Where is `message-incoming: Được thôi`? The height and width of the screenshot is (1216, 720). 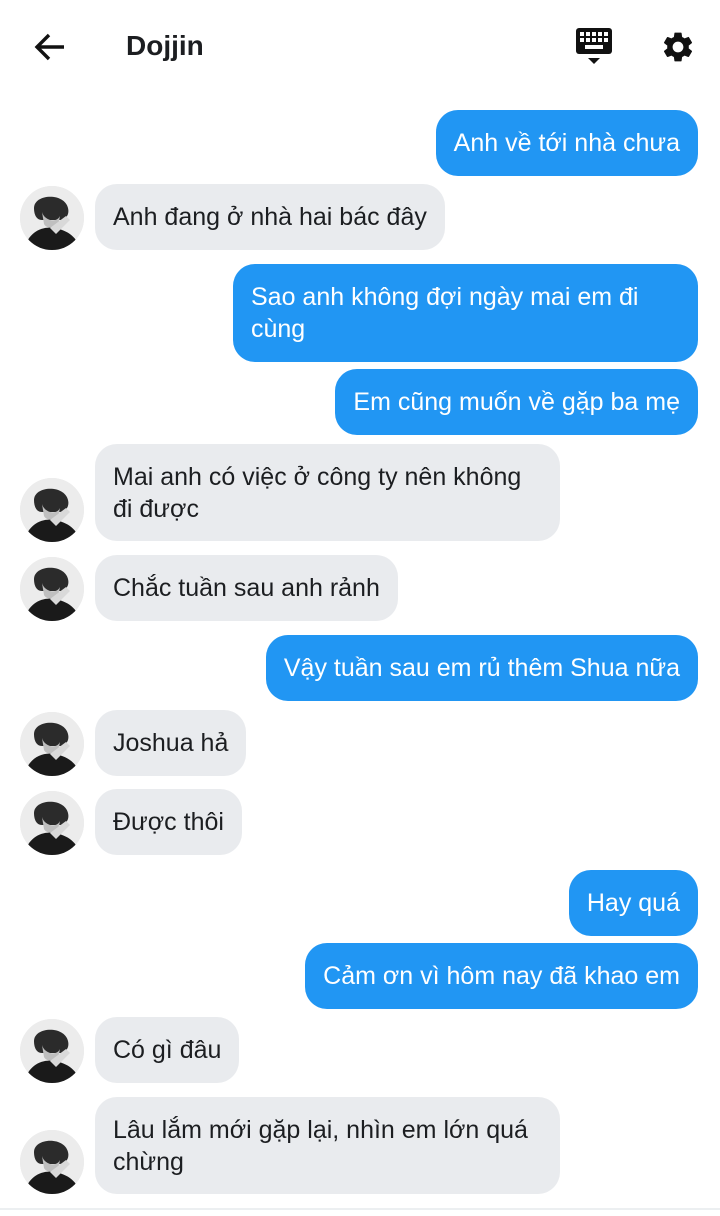 message-incoming: Được thôi is located at coordinates (168, 822).